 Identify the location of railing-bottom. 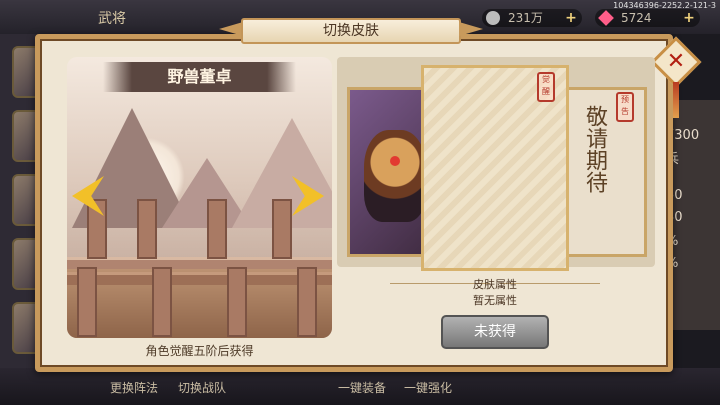
(199, 278).